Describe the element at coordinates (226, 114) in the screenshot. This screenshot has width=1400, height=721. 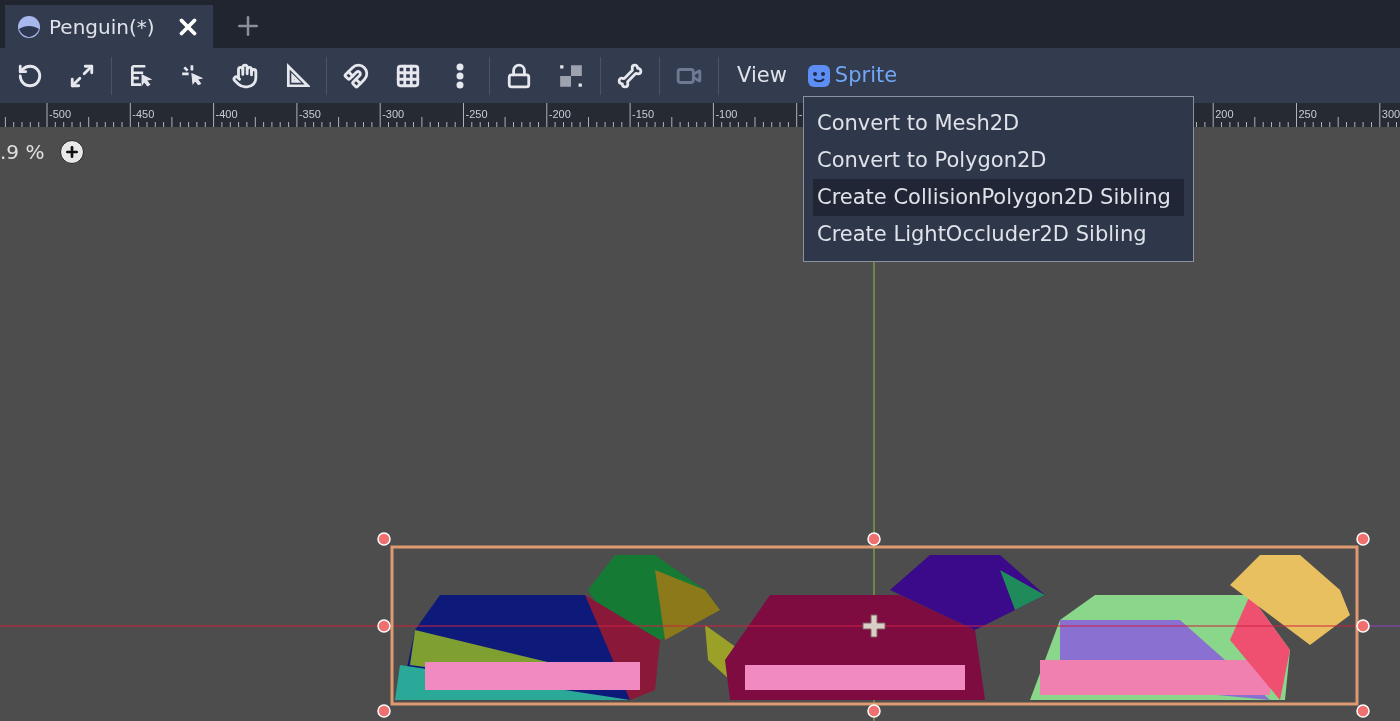
I see `ruler-label: -400` at that location.